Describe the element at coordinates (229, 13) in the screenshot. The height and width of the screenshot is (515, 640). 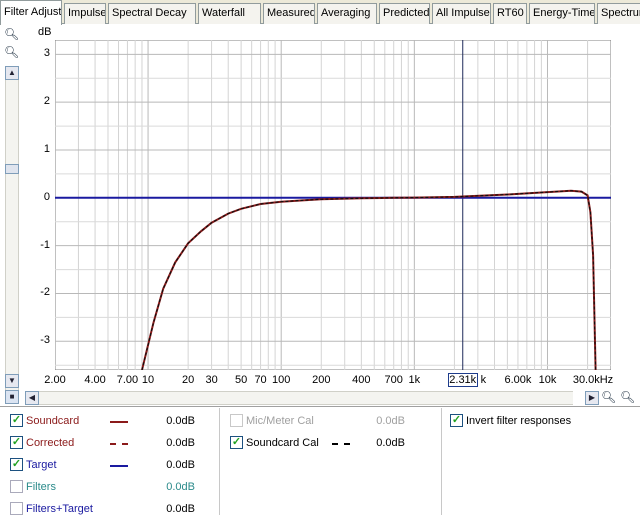
I see `tab-waterfall: Waterfall` at that location.